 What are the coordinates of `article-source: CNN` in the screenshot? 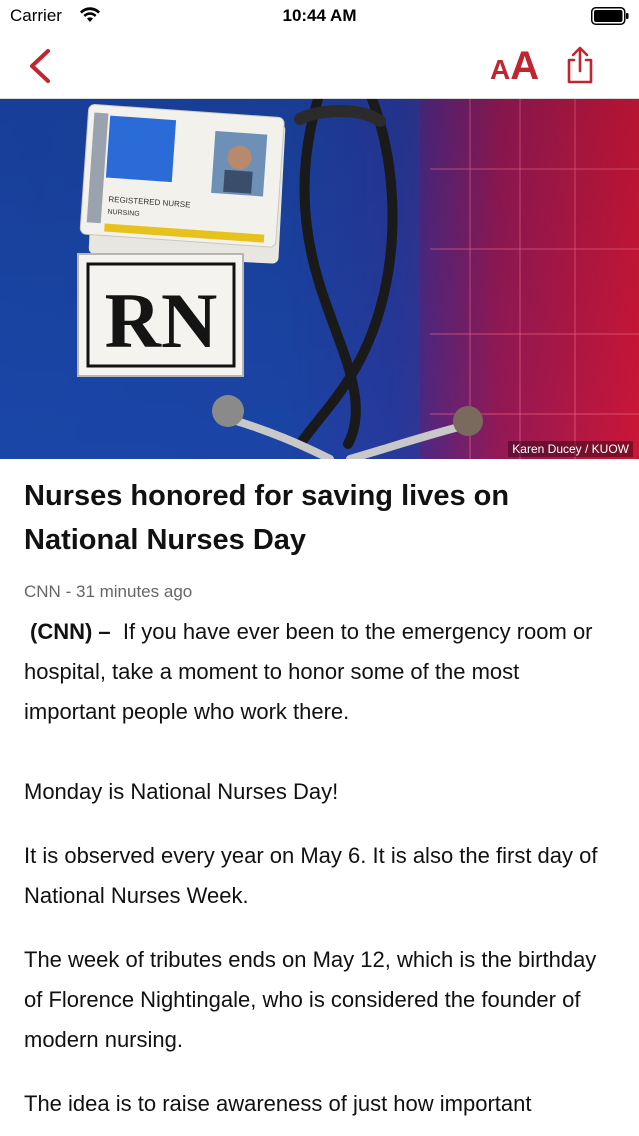 It's located at (42, 591).